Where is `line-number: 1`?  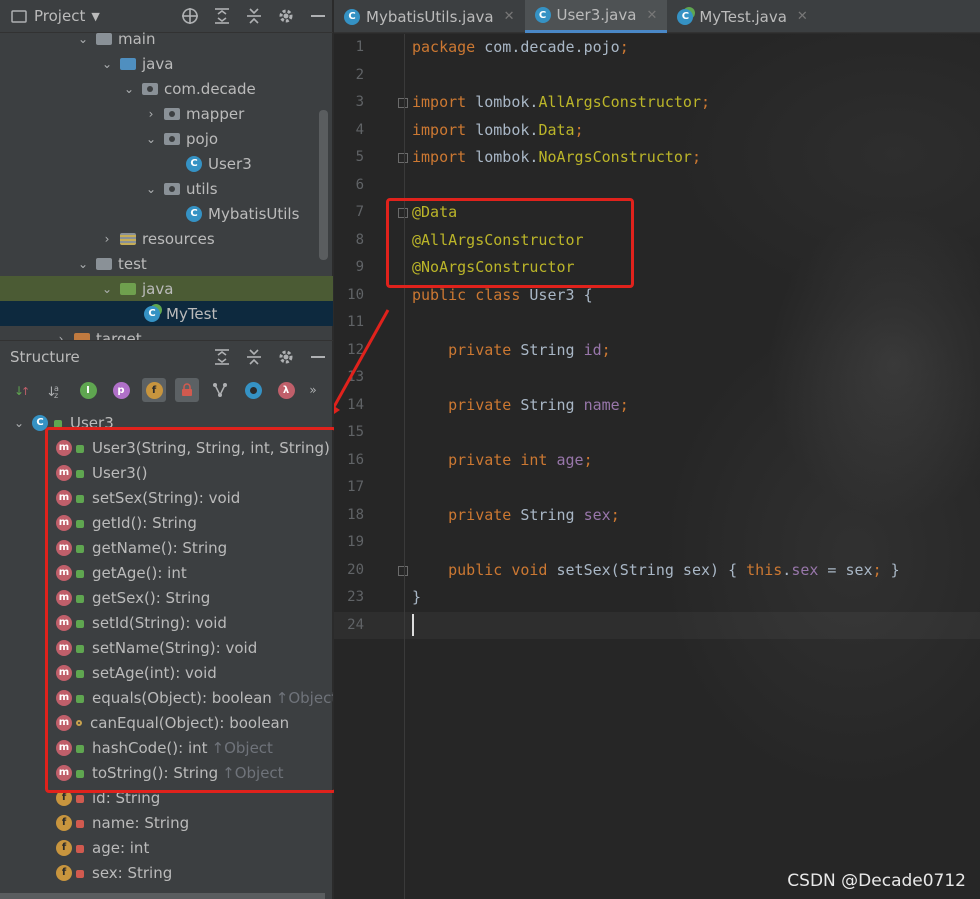 line-number: 1 is located at coordinates (359, 47).